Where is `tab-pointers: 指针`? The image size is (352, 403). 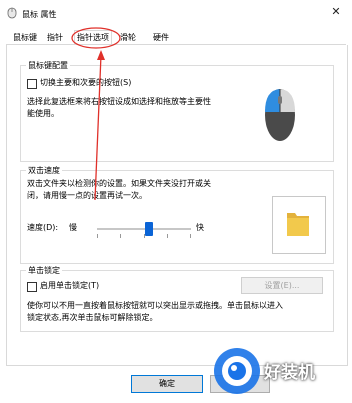
tab-pointers: 指针 is located at coordinates (55, 37).